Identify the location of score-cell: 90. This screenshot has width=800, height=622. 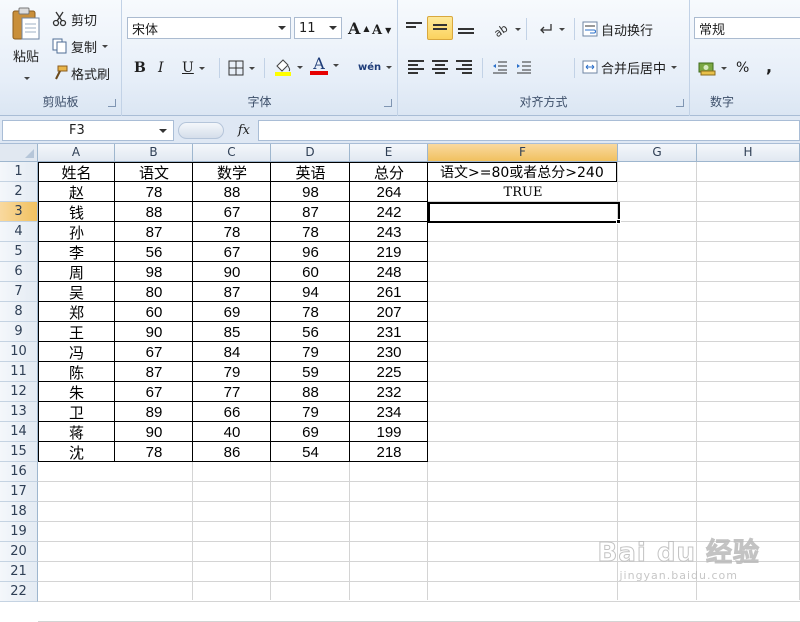
(154, 433).